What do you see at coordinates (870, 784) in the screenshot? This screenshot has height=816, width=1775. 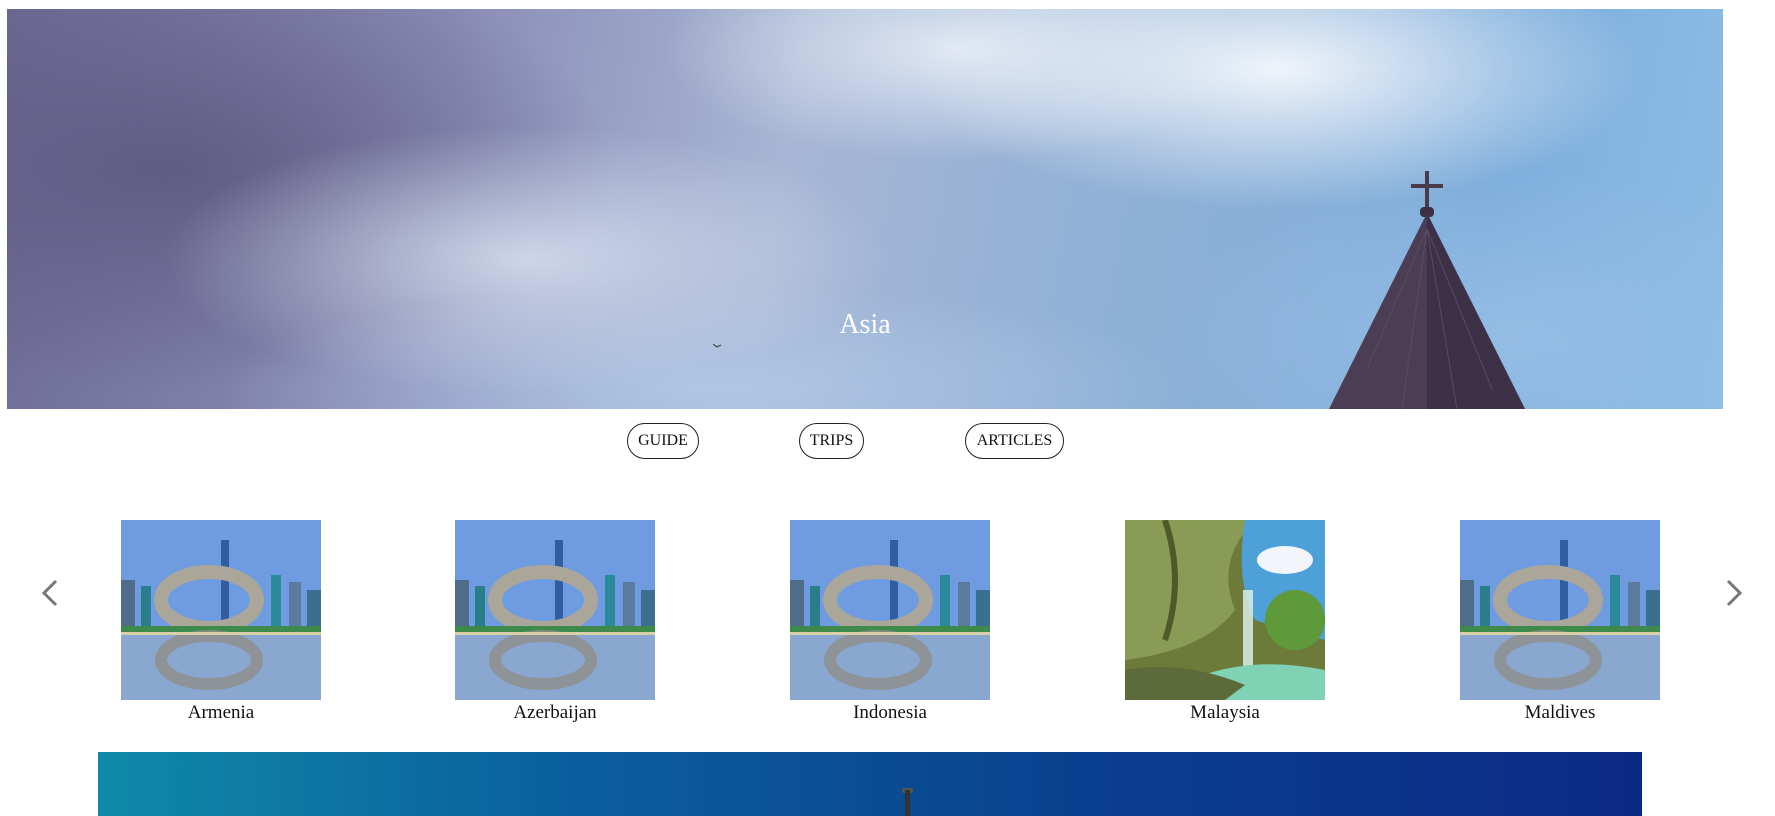 I see `secondary-banner-image` at bounding box center [870, 784].